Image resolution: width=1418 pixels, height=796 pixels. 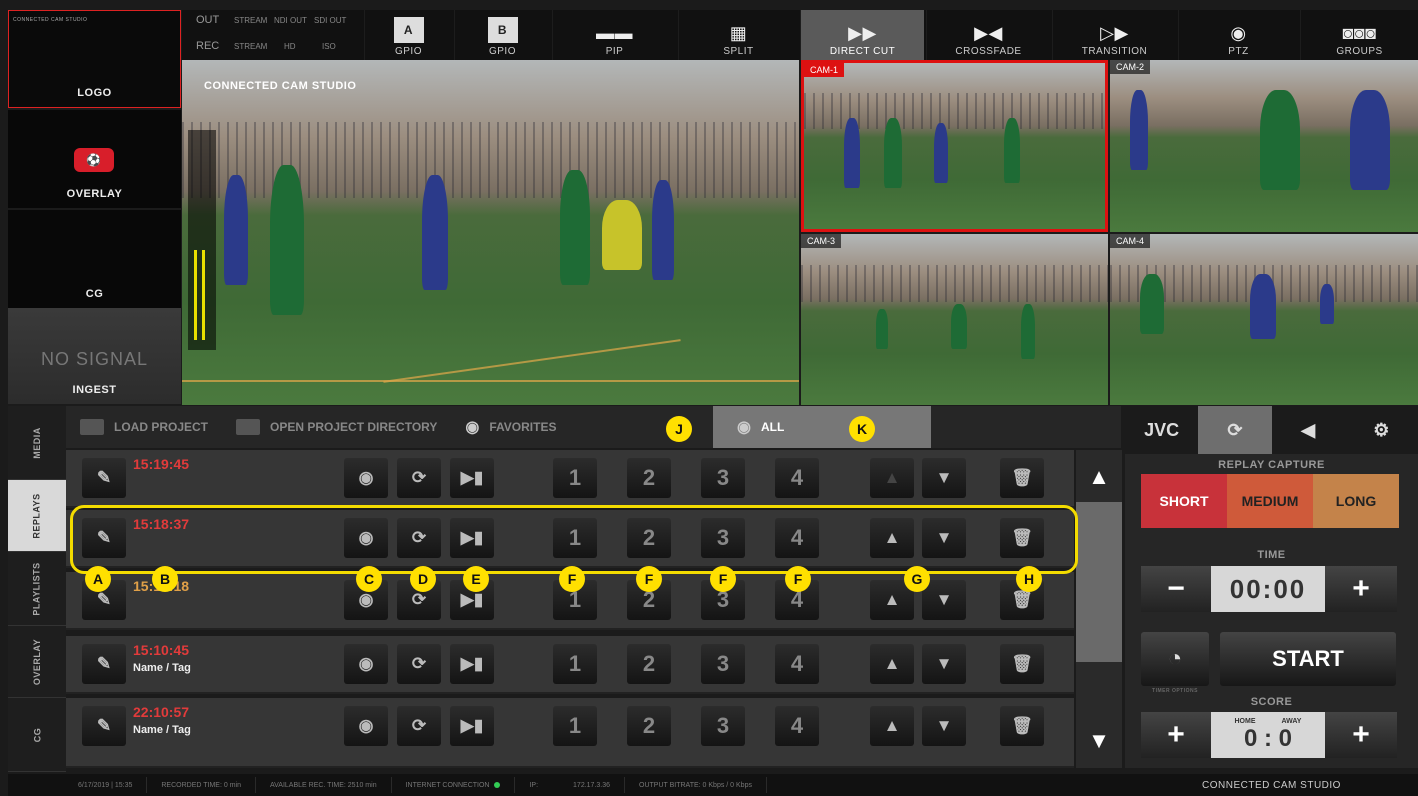 What do you see at coordinates (250, 20) in the screenshot?
I see `out-stream-toggle: STREAM` at bounding box center [250, 20].